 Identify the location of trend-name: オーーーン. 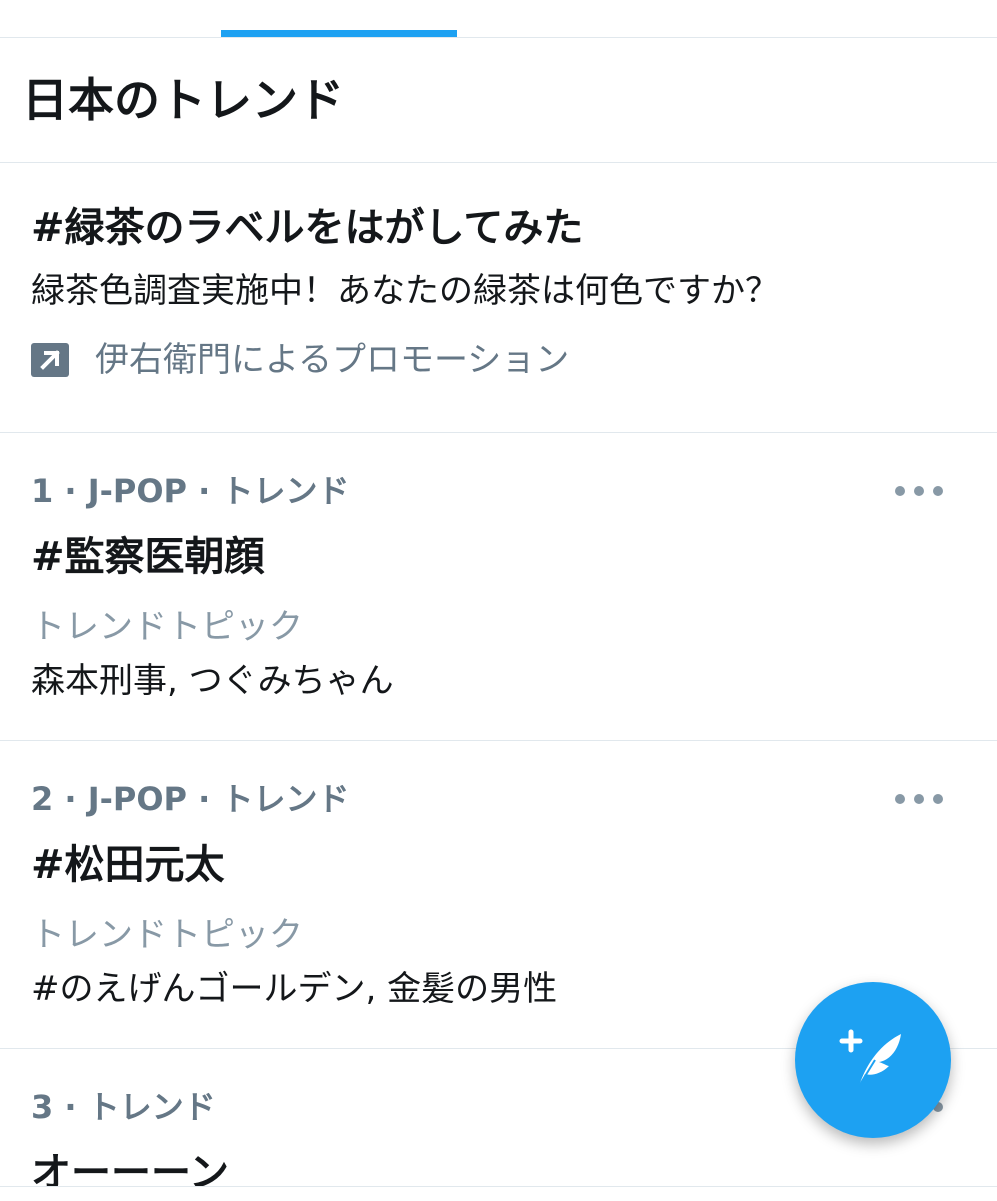
(130, 1167).